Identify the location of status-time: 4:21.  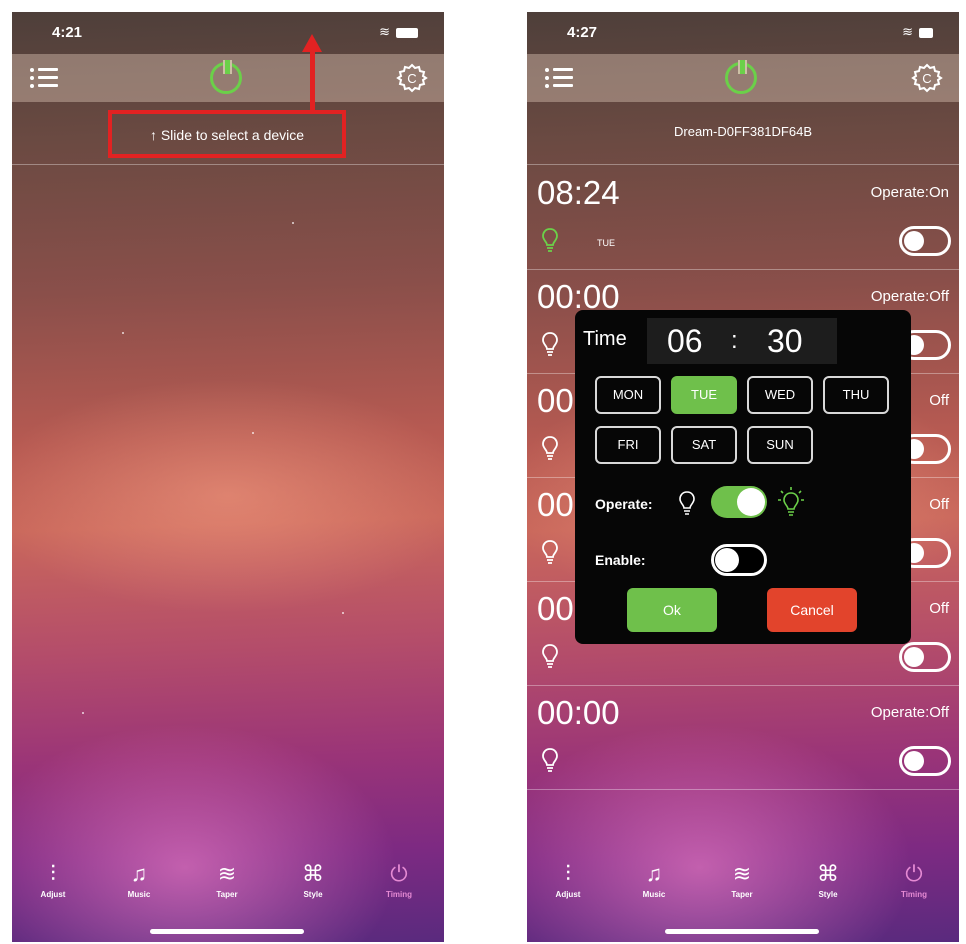
(67, 32).